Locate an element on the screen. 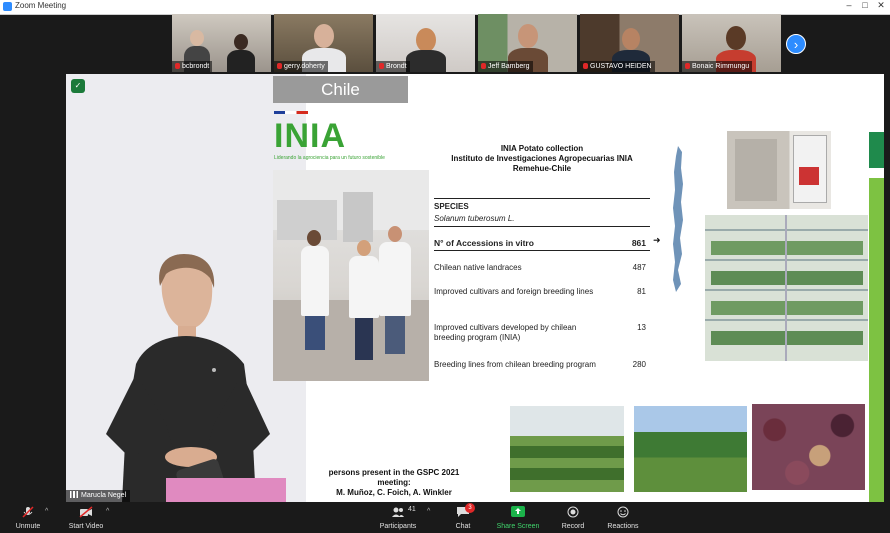 This screenshot has height=533, width=890. participant-tile: GUSTAVO HEIDEN is located at coordinates (629, 43).